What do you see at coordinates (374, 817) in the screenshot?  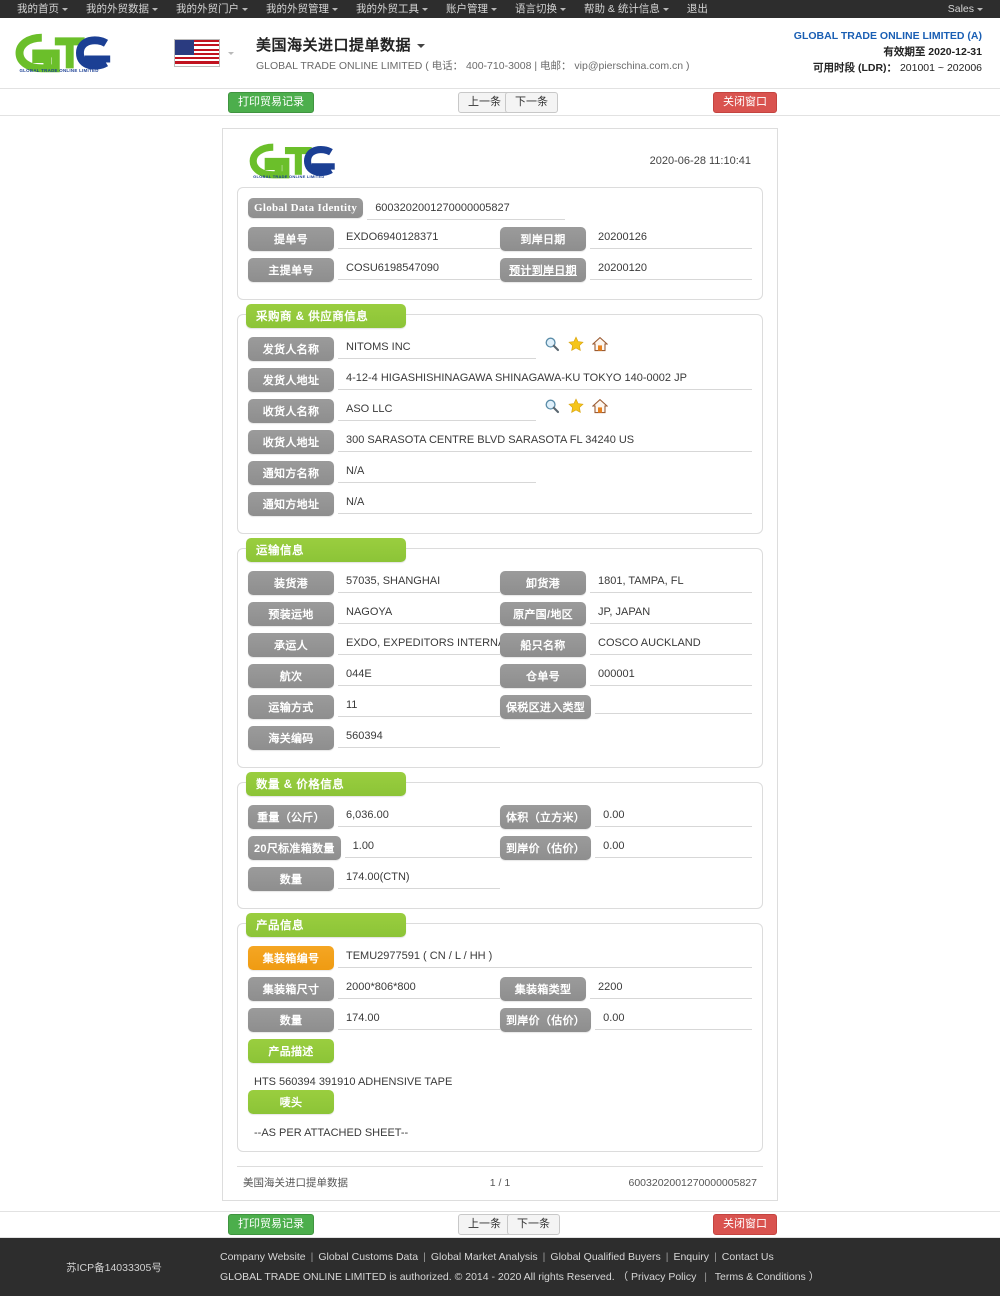 I see `field-重量（公斤）: 重量（公斤） 6,036.00` at bounding box center [374, 817].